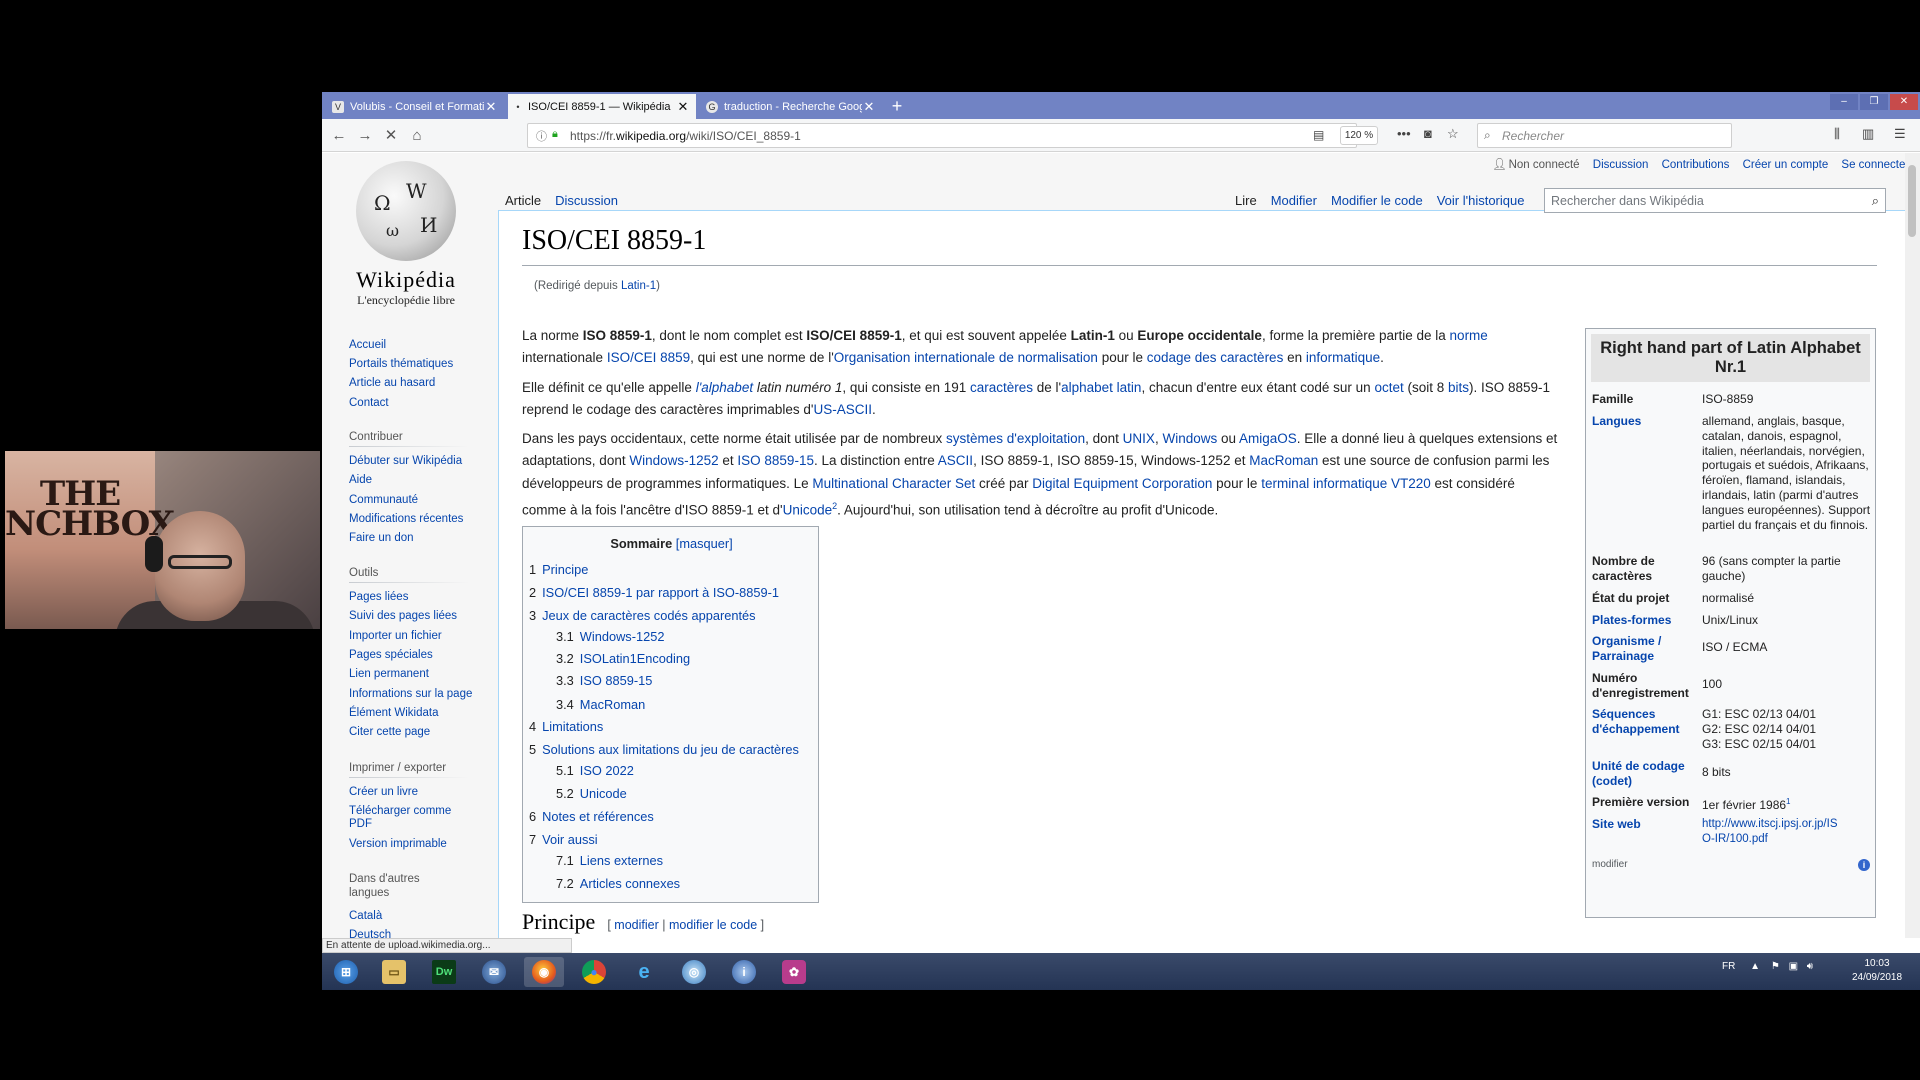 The height and width of the screenshot is (1080, 1920). I want to click on tab-article: Article, so click(523, 202).